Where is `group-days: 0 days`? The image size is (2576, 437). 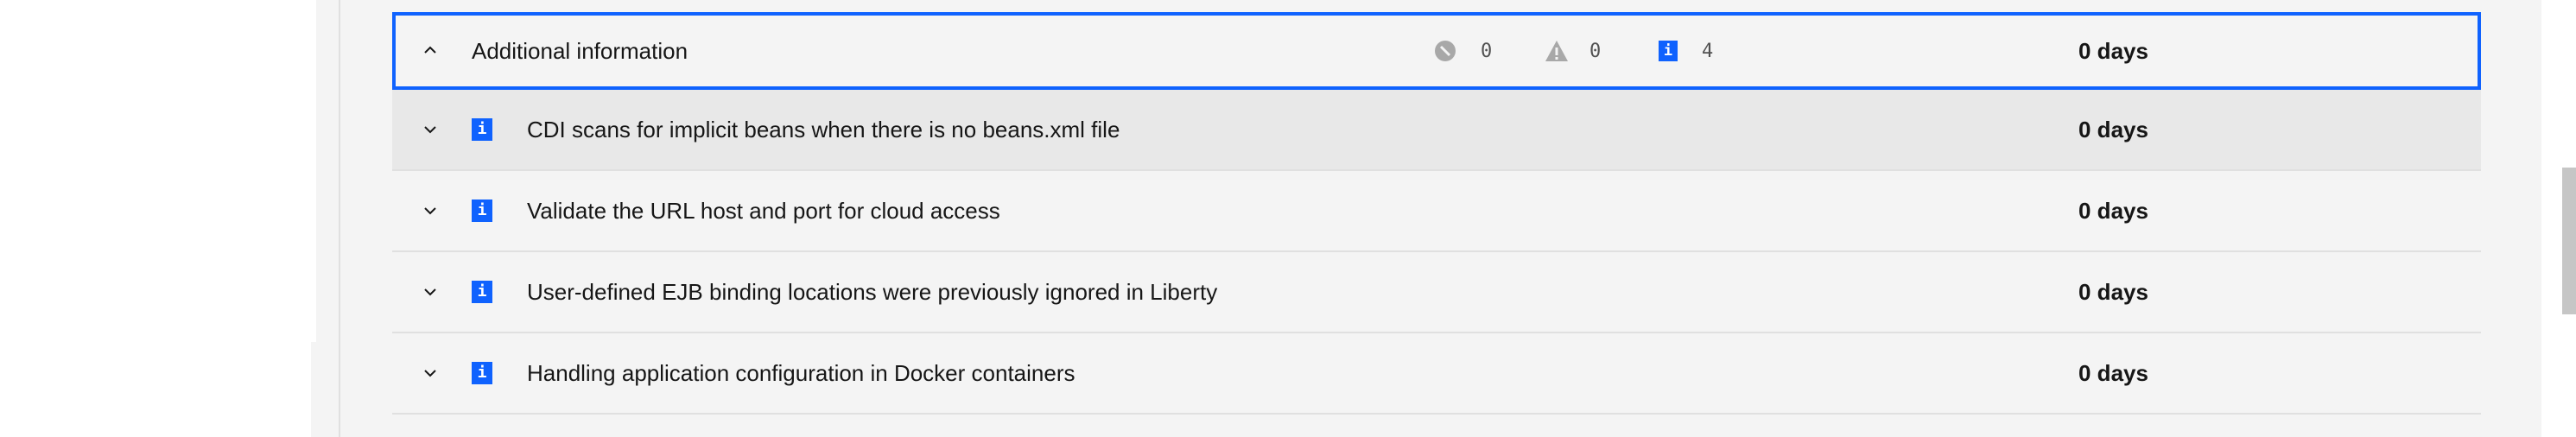 group-days: 0 days is located at coordinates (2113, 51).